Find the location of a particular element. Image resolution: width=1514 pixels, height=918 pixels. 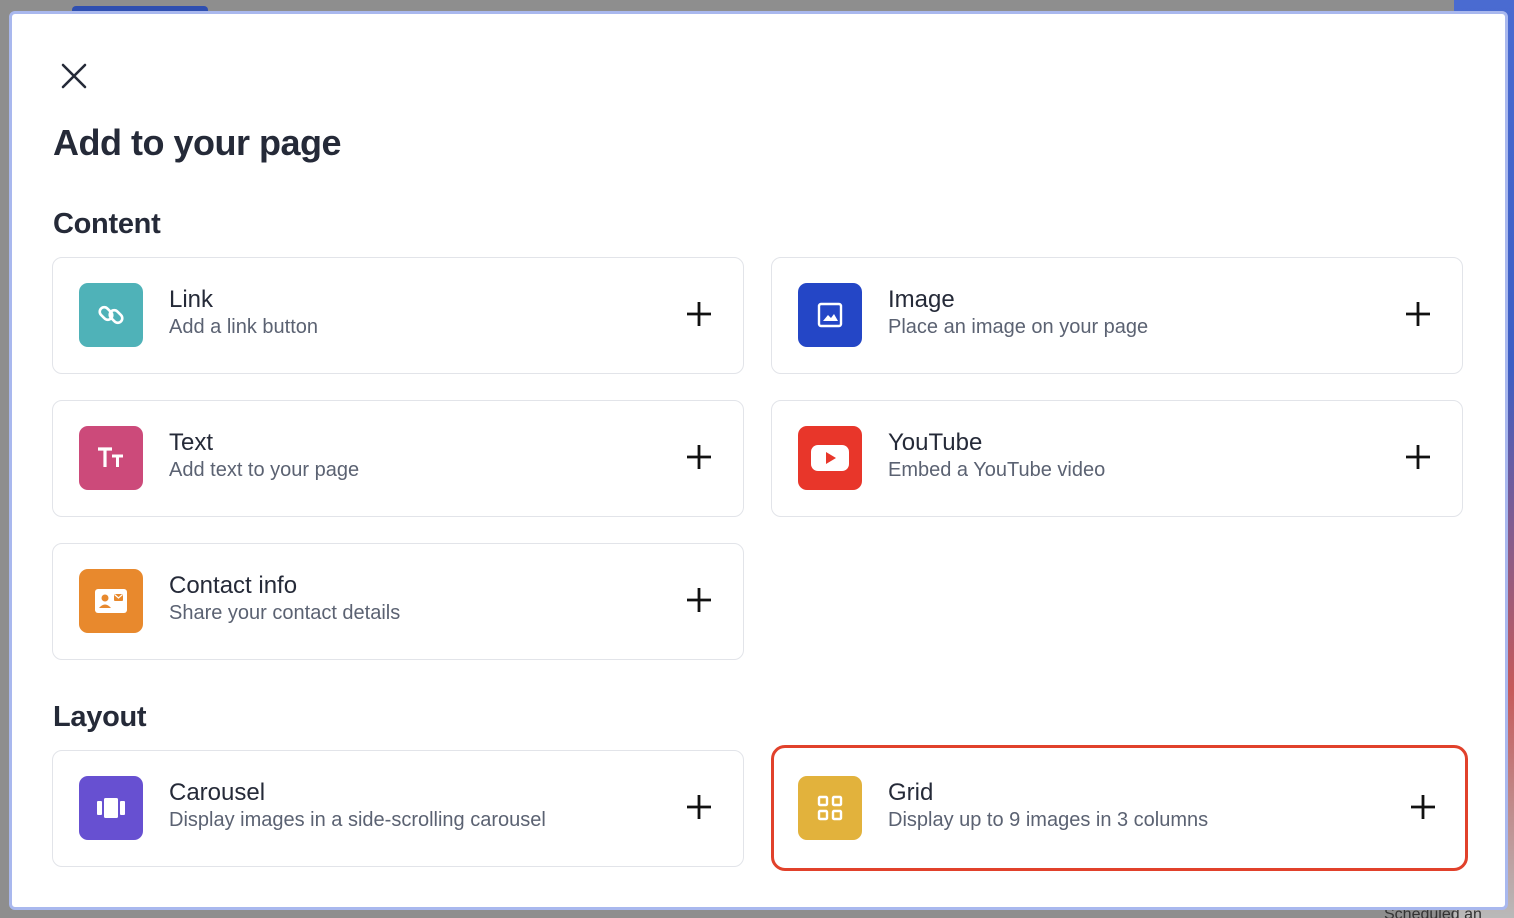

add-text-button is located at coordinates (699, 457).